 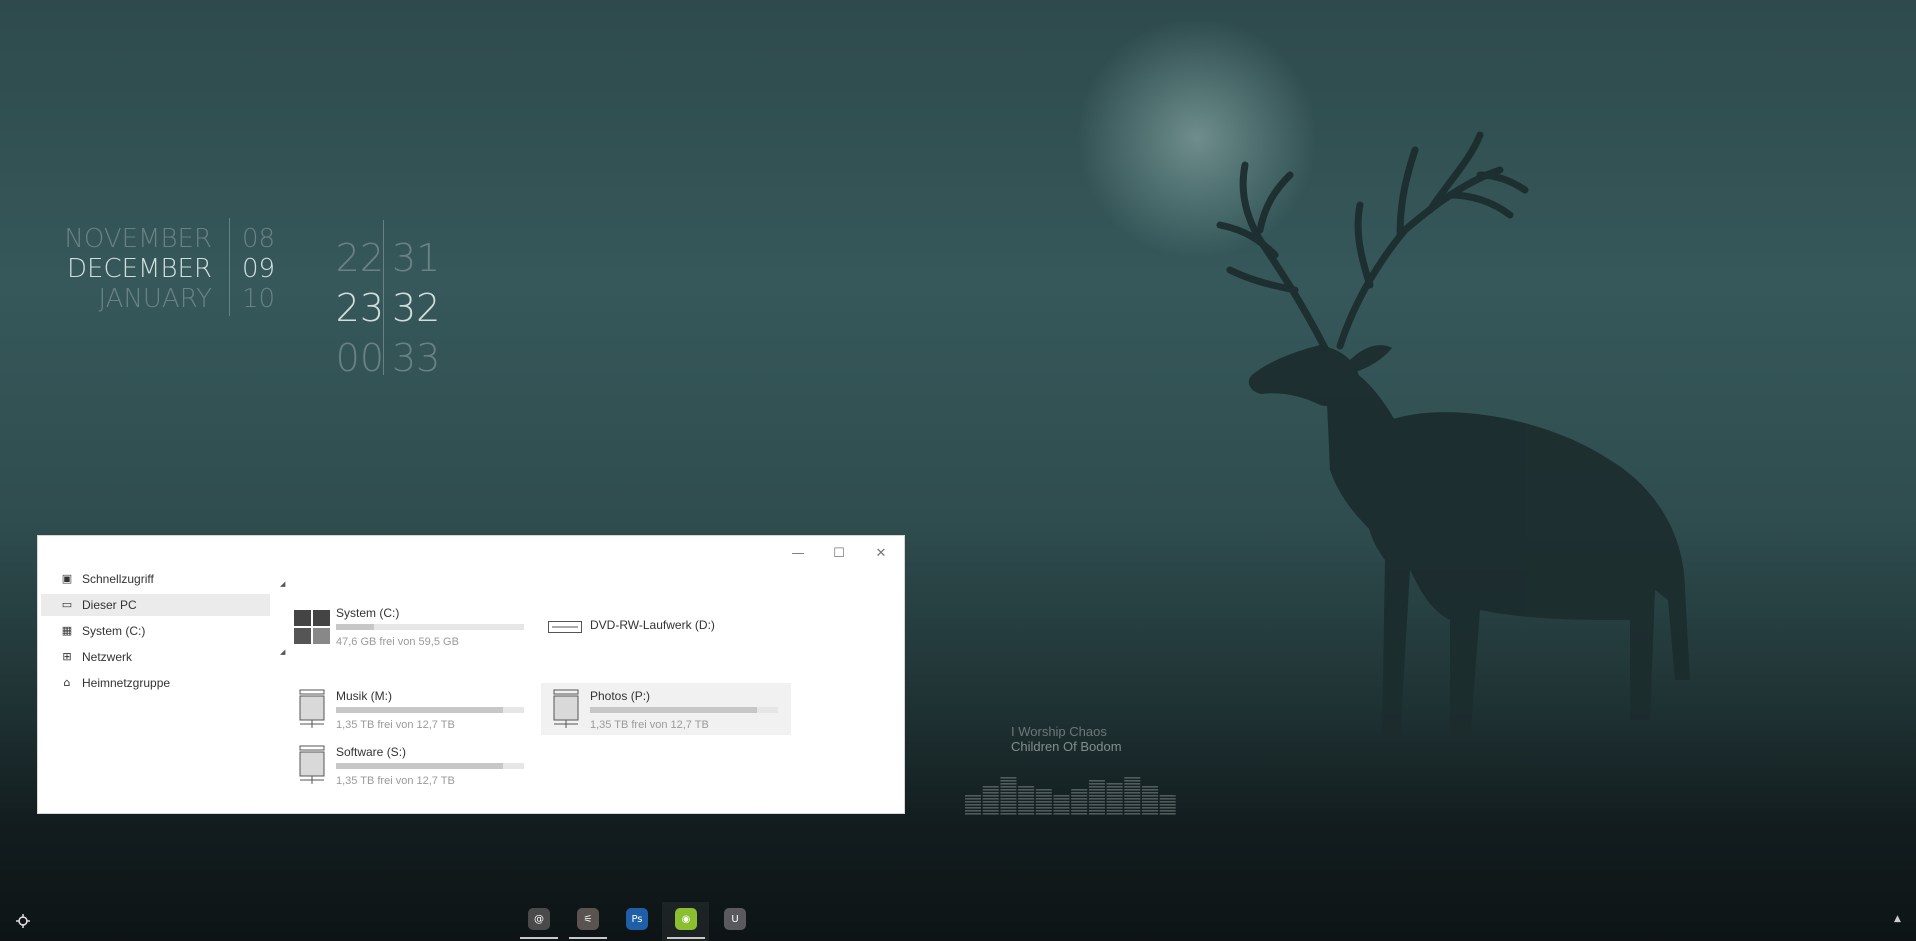 I want to click on track-title: I Worship Chaos, so click(x=1059, y=731).